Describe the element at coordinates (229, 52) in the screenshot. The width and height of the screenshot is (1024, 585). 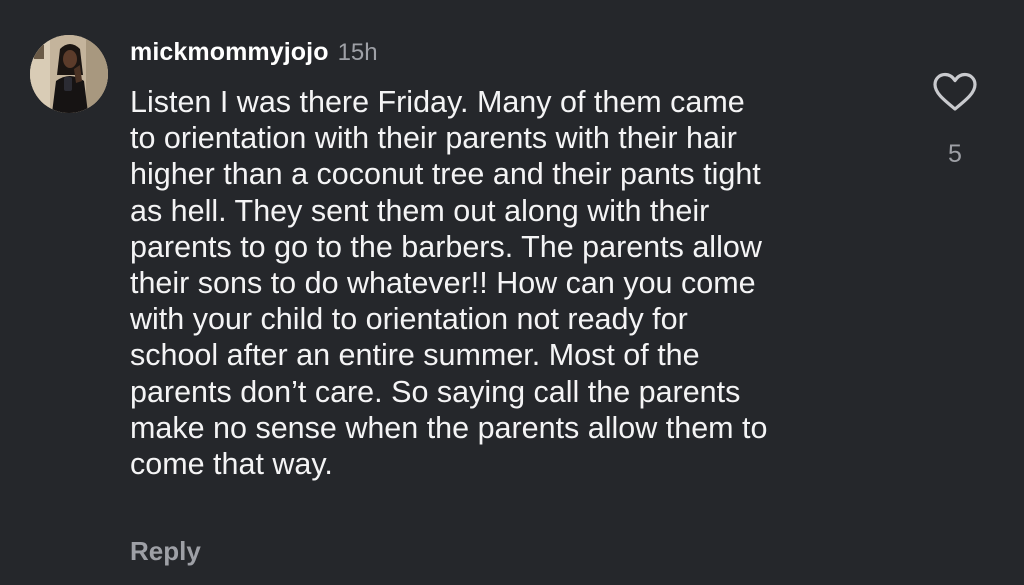
I see `username: mickmommyjojo` at that location.